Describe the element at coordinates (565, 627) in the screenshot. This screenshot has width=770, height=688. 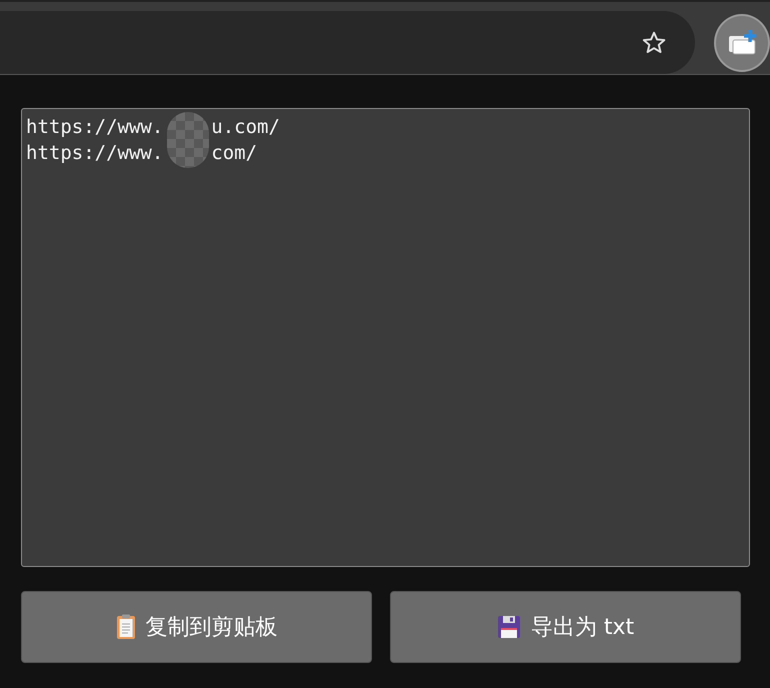
I see `export-button: 导出为 txt` at that location.